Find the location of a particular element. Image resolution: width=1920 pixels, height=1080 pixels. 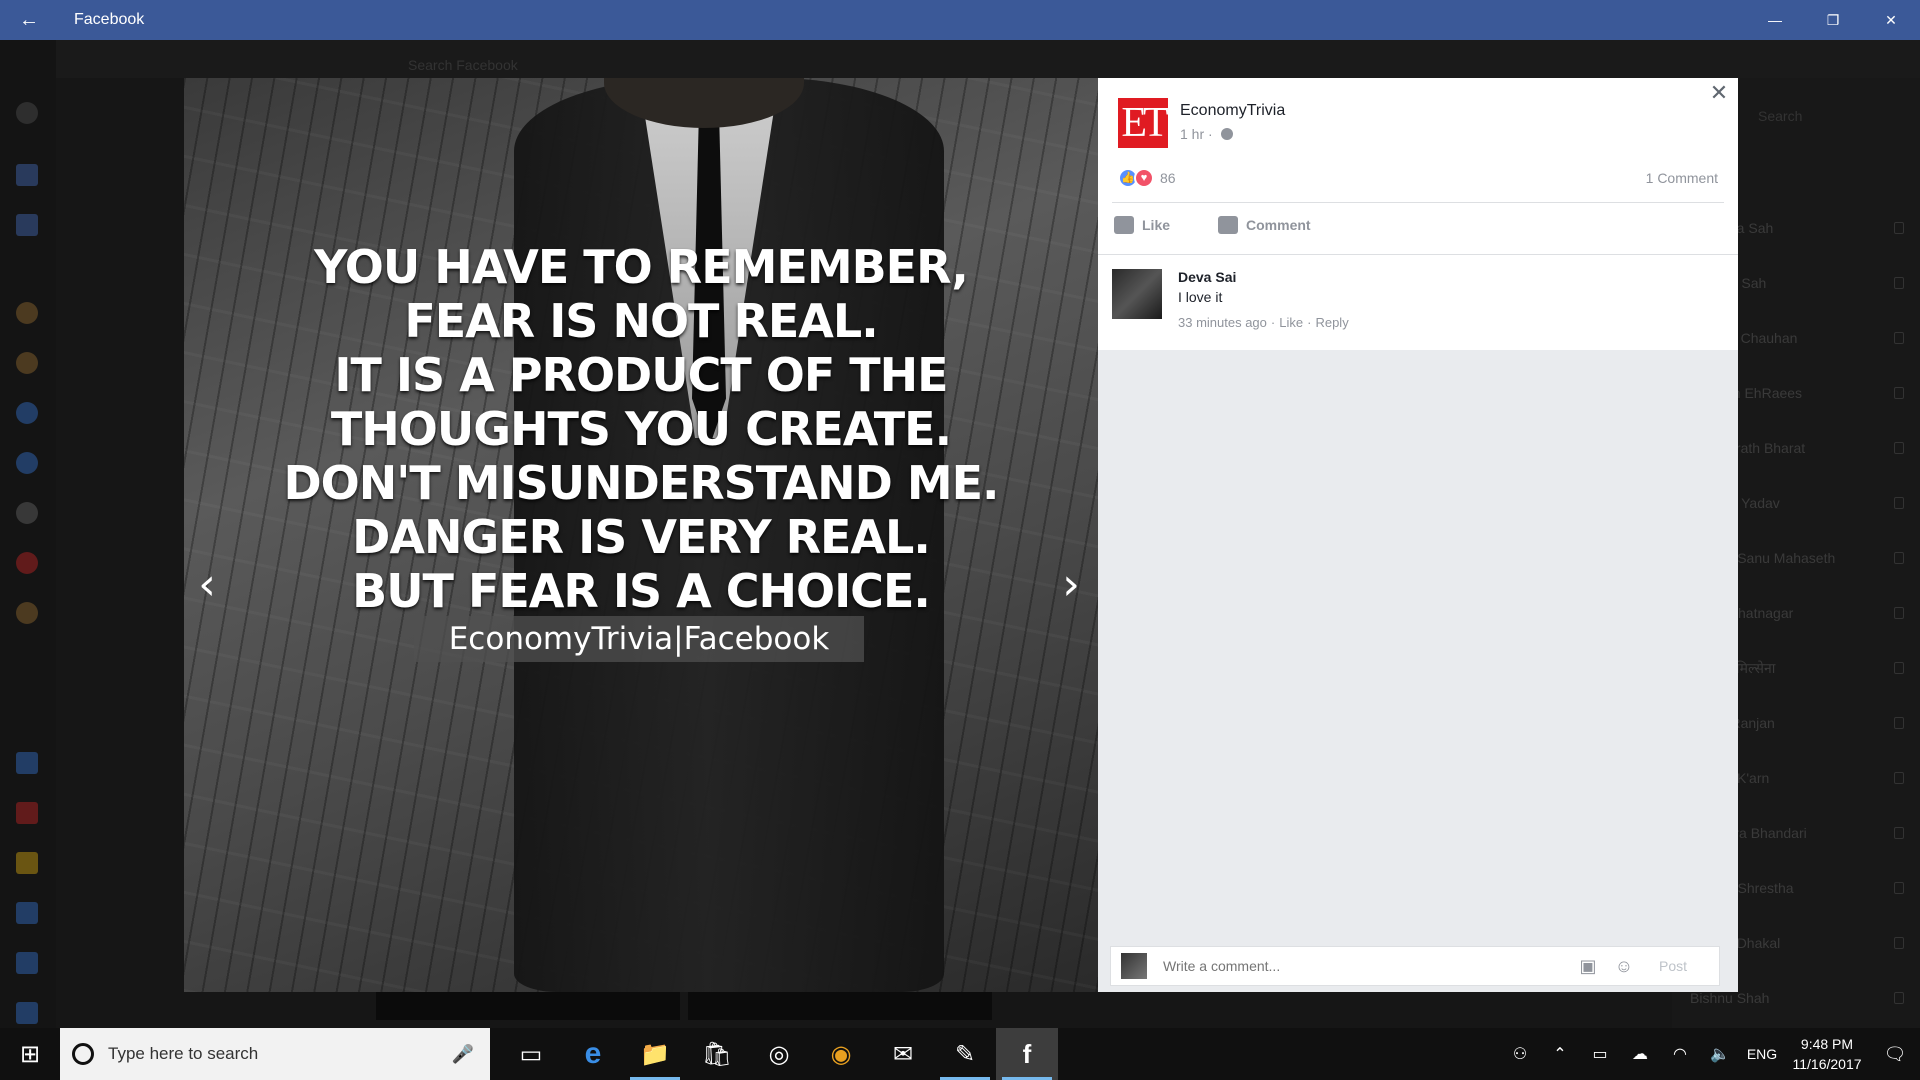

quote-line: YOU HAVE TO REMEMBER, is located at coordinates (641, 267).